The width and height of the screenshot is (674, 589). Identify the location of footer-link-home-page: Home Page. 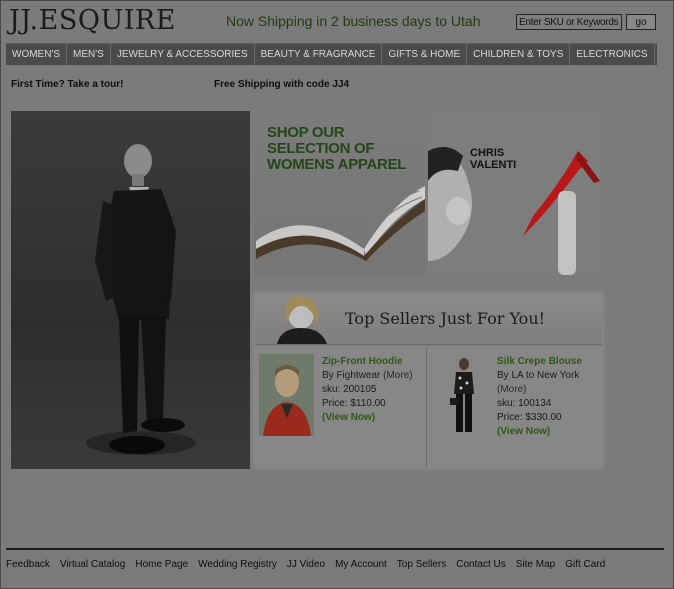
(161, 564).